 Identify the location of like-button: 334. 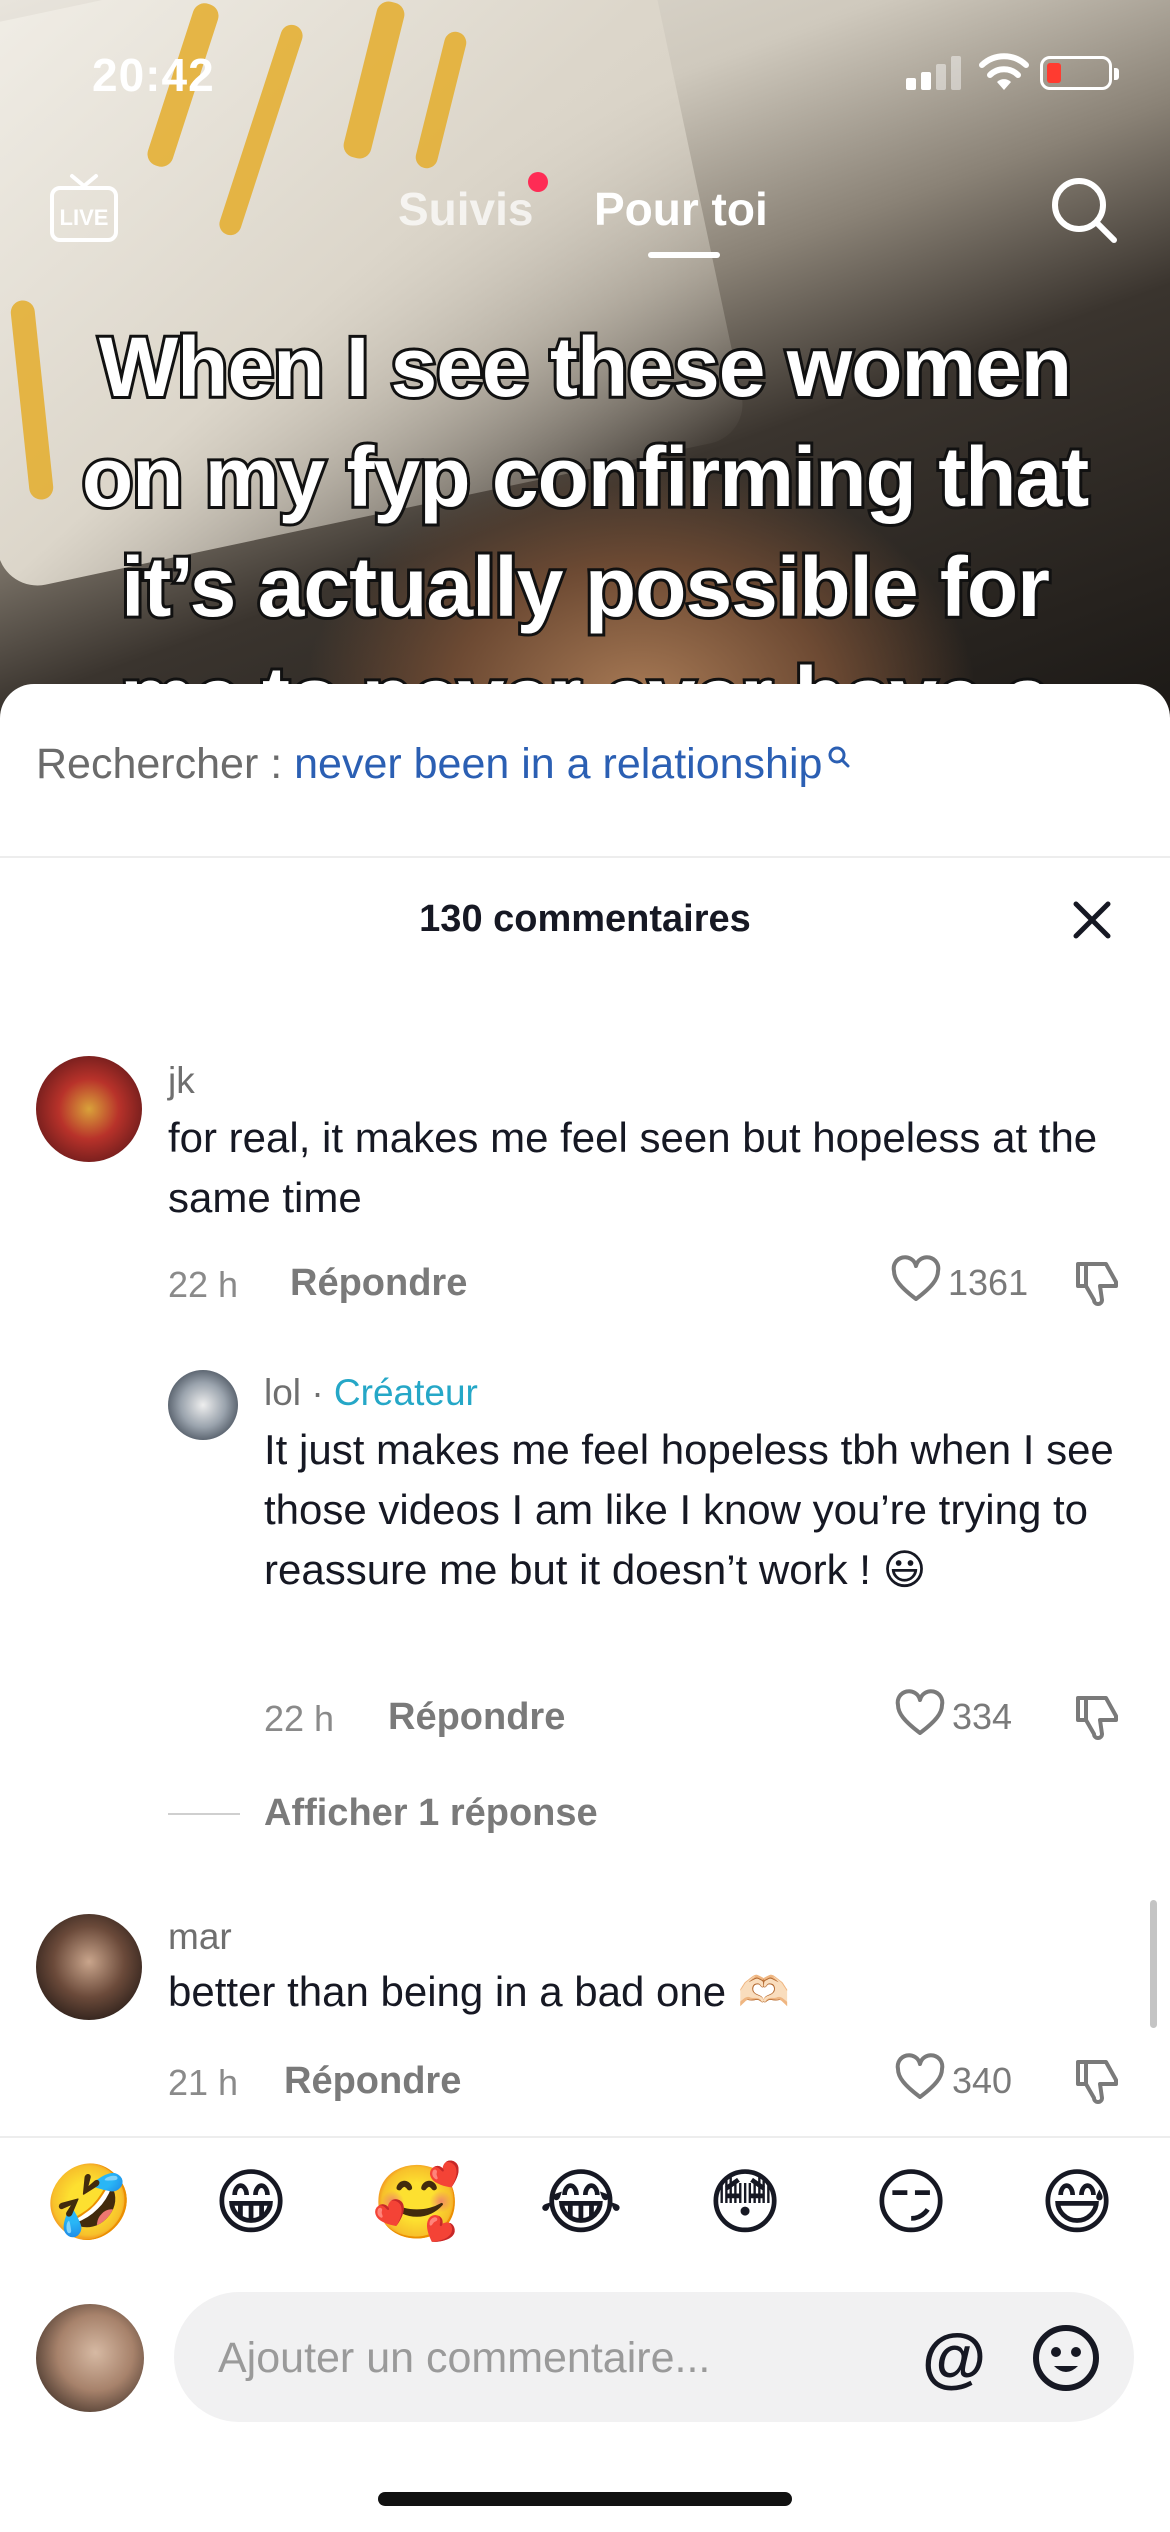
(969, 1716).